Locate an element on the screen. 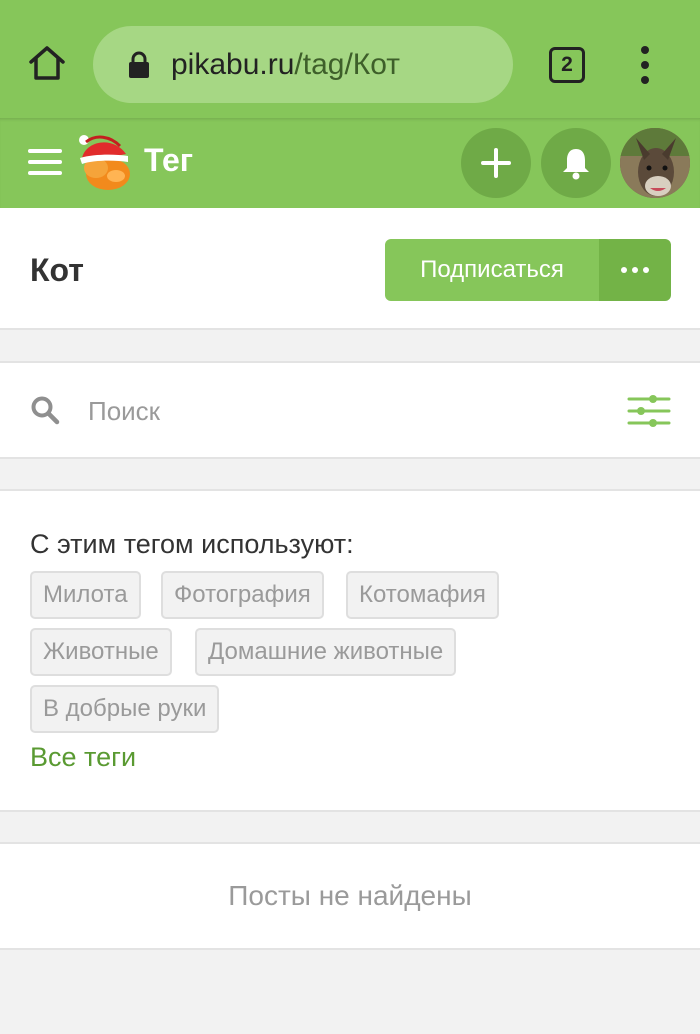 Image resolution: width=700 pixels, height=1034 pixels. url-text: pikabu.ru/tag/Кот is located at coordinates (285, 65).